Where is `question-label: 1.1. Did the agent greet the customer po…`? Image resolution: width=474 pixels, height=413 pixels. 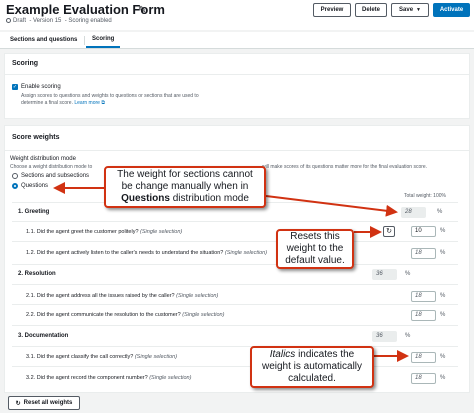 question-label: 1.1. Did the agent greet the customer po… is located at coordinates (104, 232).